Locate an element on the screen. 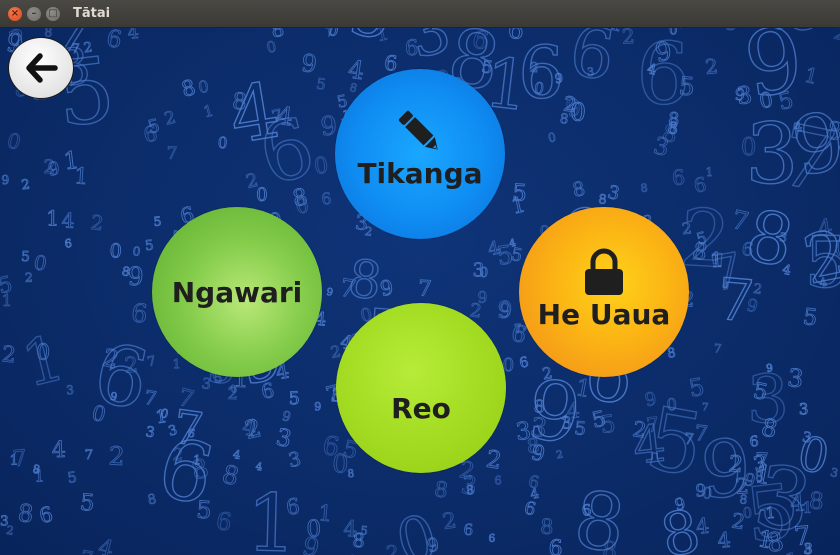  lock-icon is located at coordinates (604, 271).